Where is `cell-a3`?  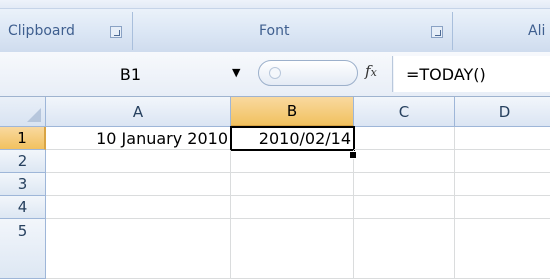
cell-a3 is located at coordinates (138, 184).